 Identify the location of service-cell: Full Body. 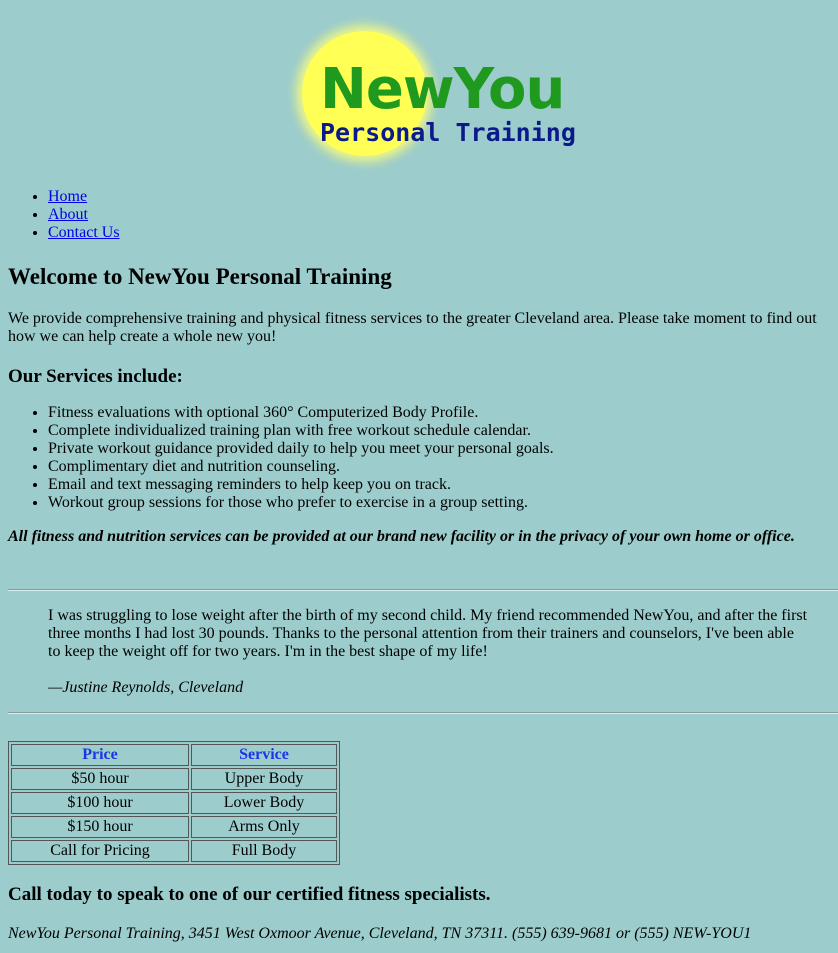
(264, 851).